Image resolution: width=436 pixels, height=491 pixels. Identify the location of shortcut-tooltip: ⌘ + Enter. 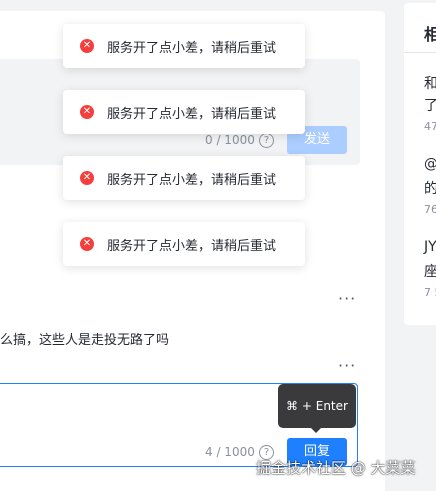
(317, 406).